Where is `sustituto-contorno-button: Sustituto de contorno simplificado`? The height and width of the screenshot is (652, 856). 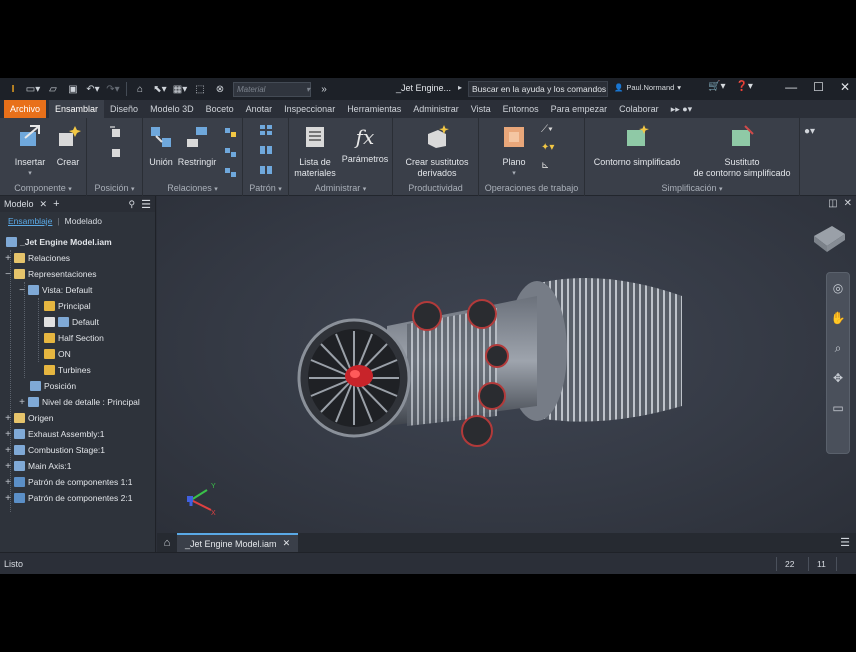 sustituto-contorno-button: Sustituto de contorno simplificado is located at coordinates (742, 151).